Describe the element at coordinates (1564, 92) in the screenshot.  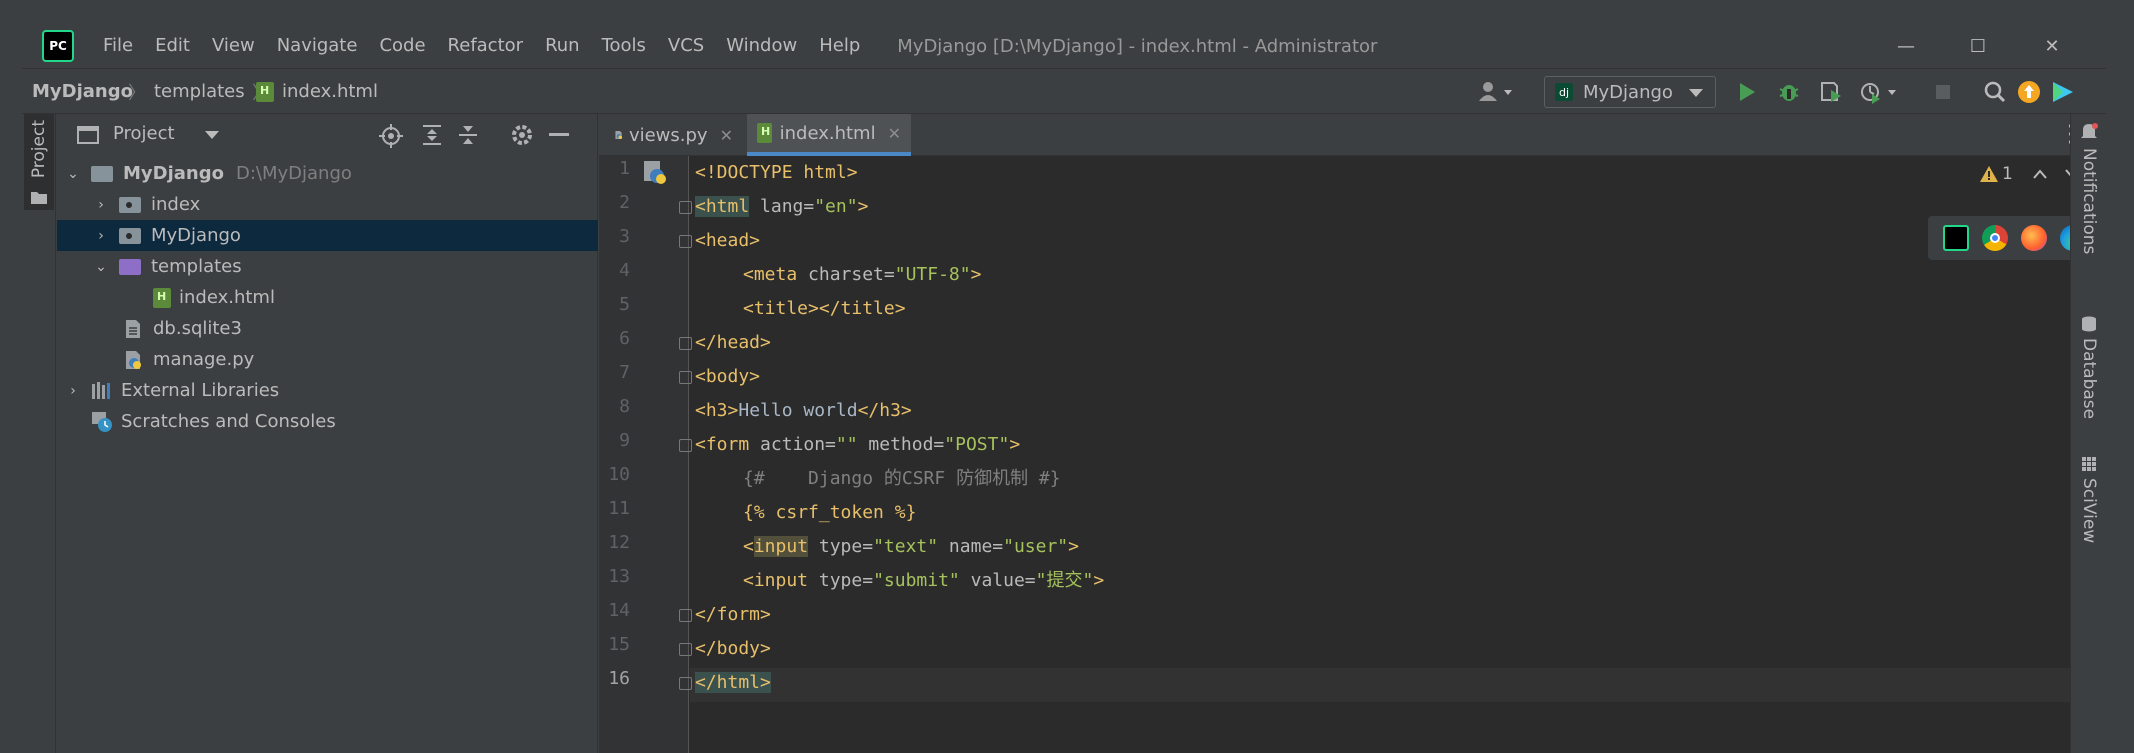
I see `django-icon: dj` at that location.